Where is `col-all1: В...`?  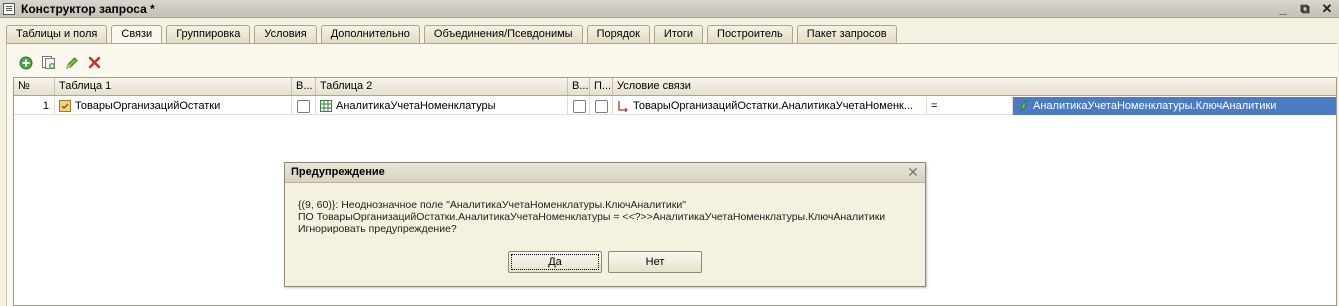 col-all1: В... is located at coordinates (304, 86).